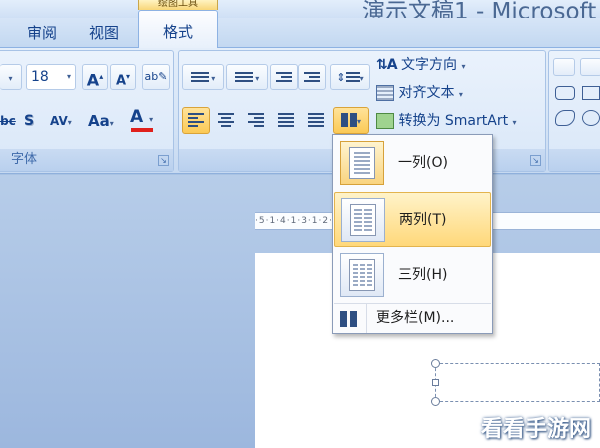 The height and width of the screenshot is (448, 600). Describe the element at coordinates (385, 93) in the screenshot. I see `align-text-icon` at that location.